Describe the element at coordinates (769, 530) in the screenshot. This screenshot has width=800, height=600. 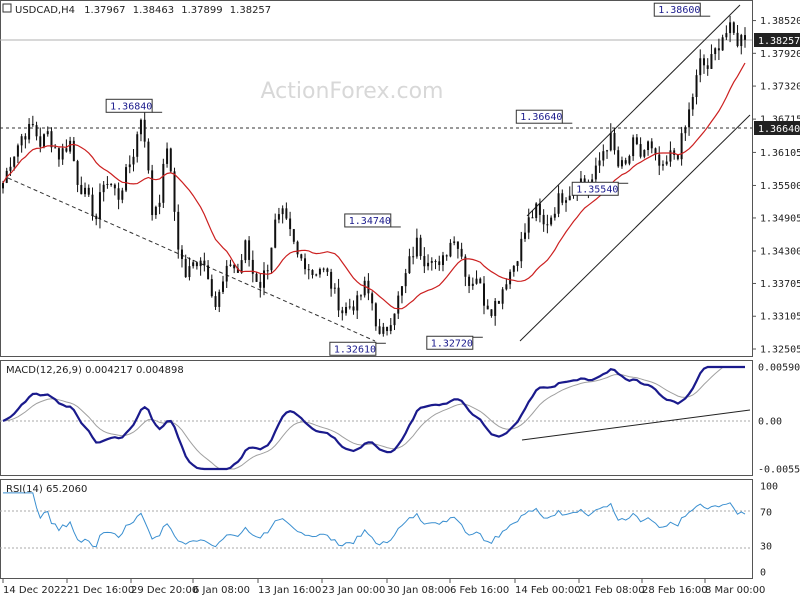
I see `rsi-y-axis: 100 70 30 0` at that location.